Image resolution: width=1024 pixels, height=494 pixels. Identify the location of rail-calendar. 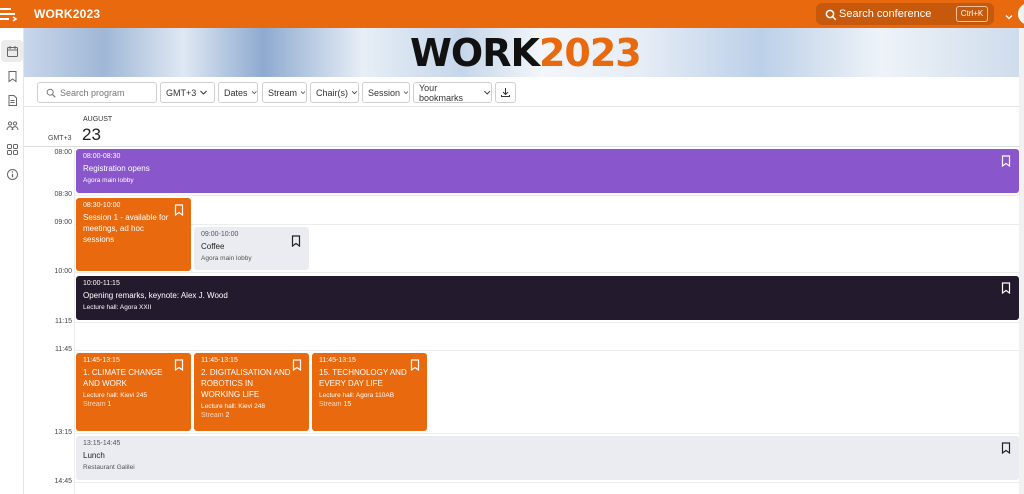
(12, 51).